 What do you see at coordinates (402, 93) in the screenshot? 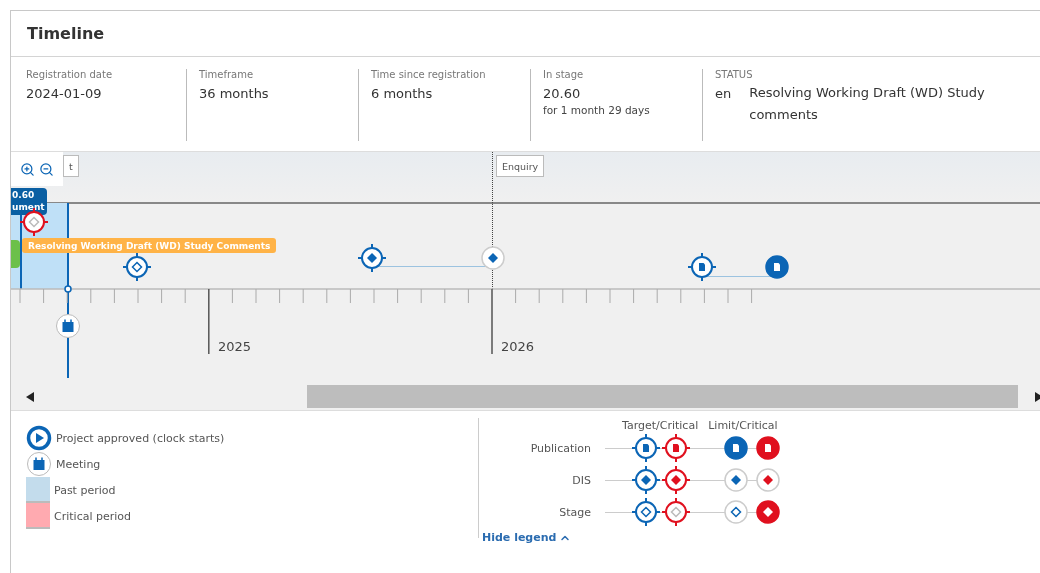
I see `field-value: 6 months` at bounding box center [402, 93].